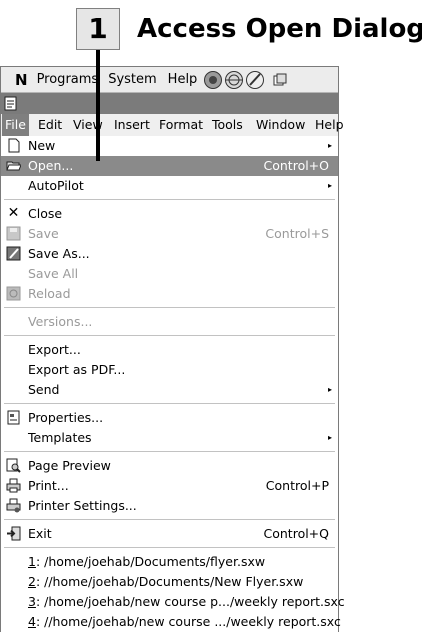 Image resolution: width=422 pixels, height=634 pixels. What do you see at coordinates (11, 103) in the screenshot?
I see `document-icon` at bounding box center [11, 103].